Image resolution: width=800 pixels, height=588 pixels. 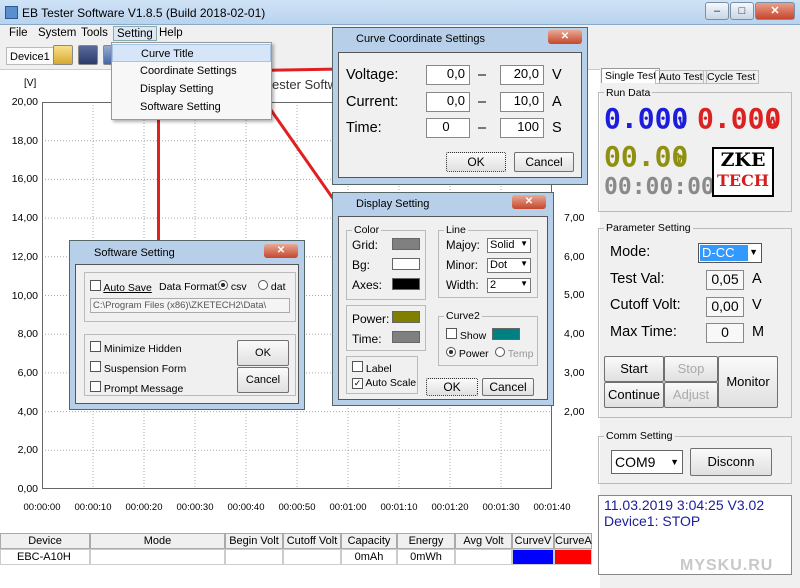 What do you see at coordinates (483, 541) in the screenshot?
I see `table-header: Avg Volt` at bounding box center [483, 541].